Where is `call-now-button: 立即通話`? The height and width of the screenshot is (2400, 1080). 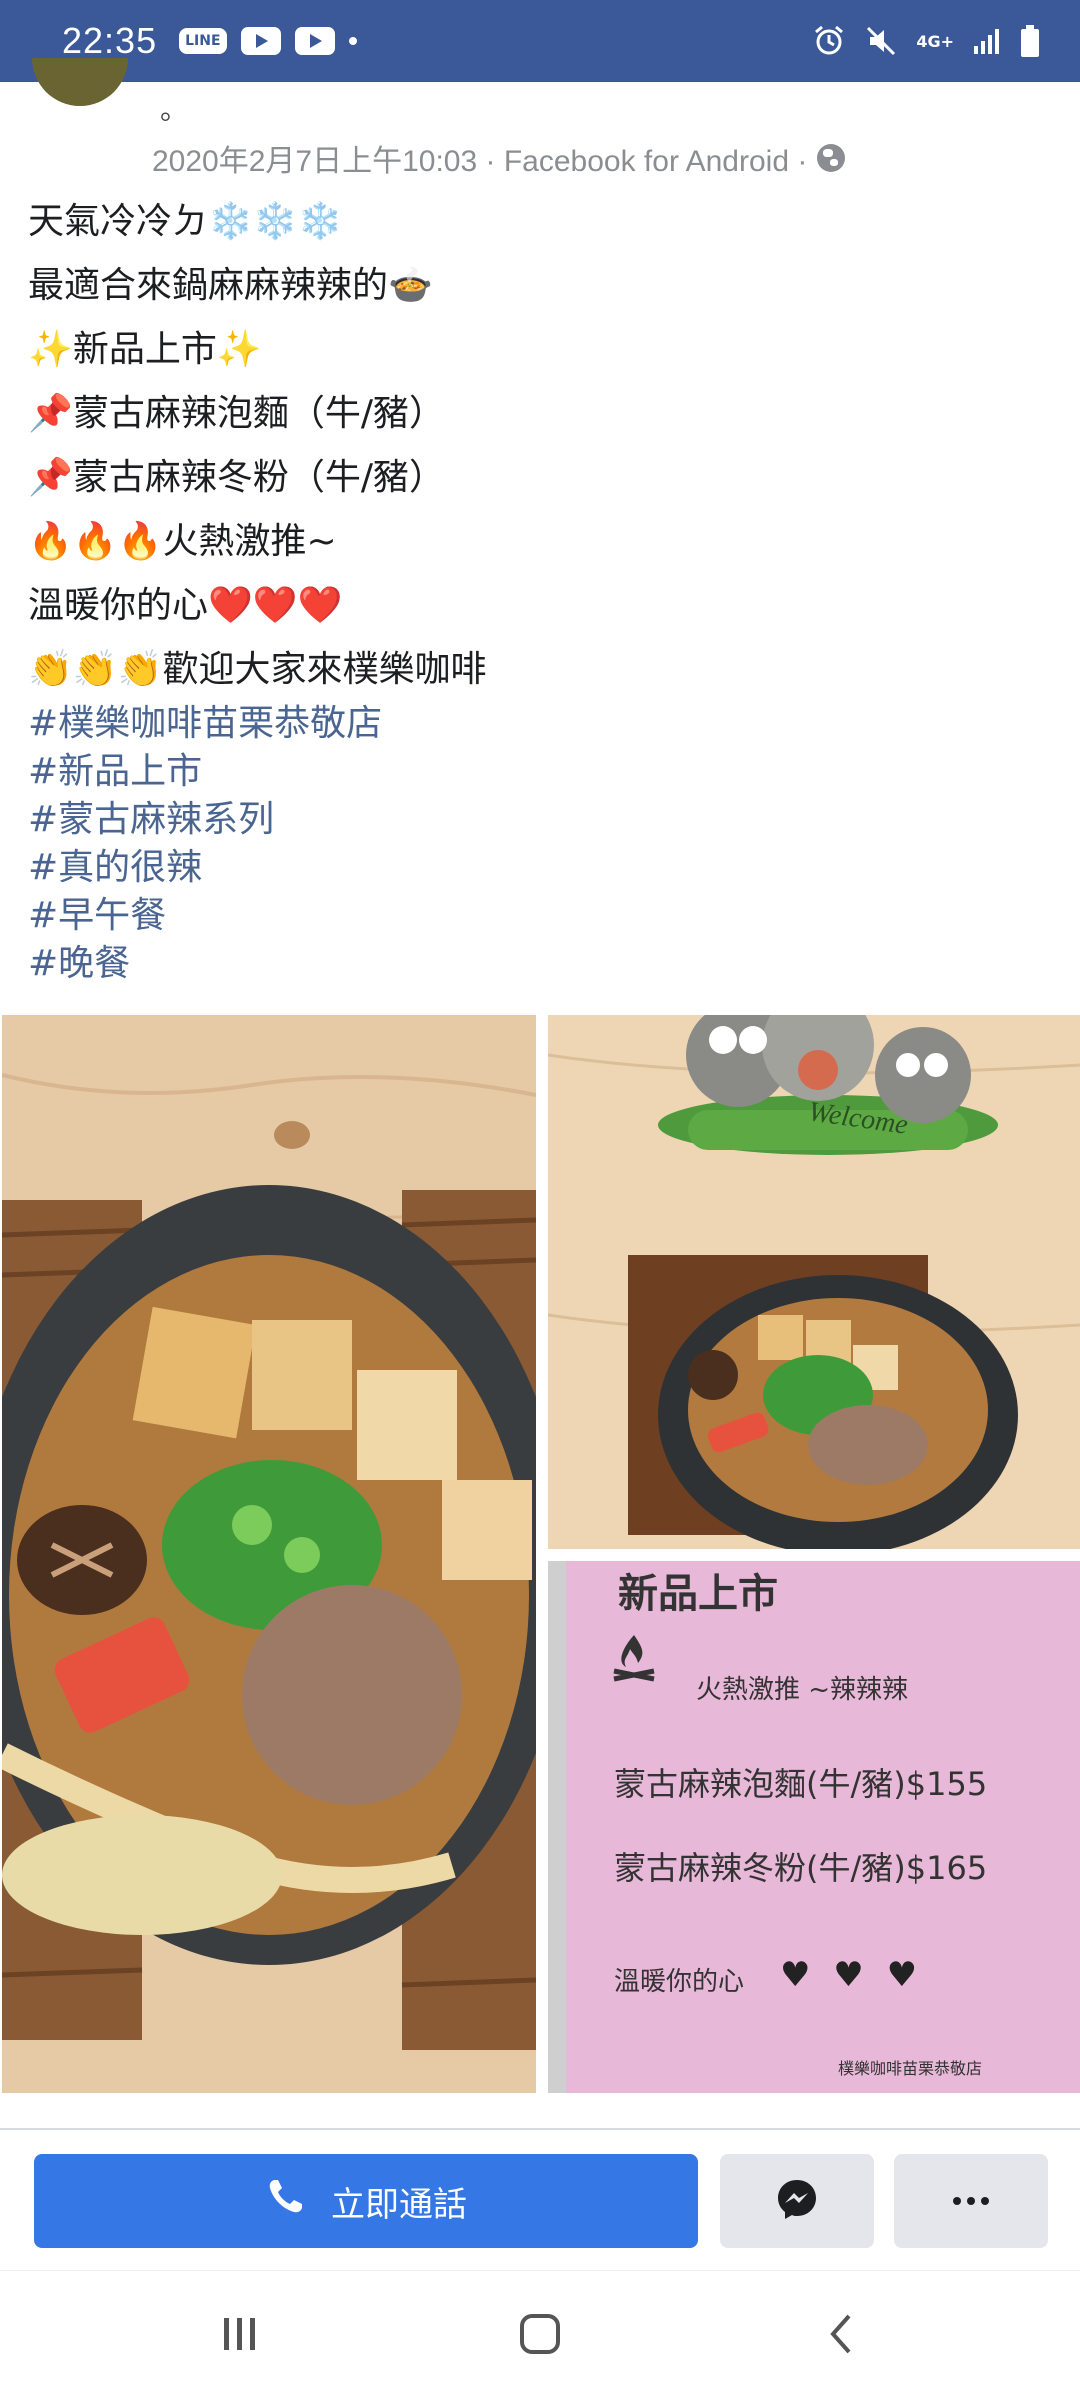
call-now-button: 立即通話 is located at coordinates (366, 2201).